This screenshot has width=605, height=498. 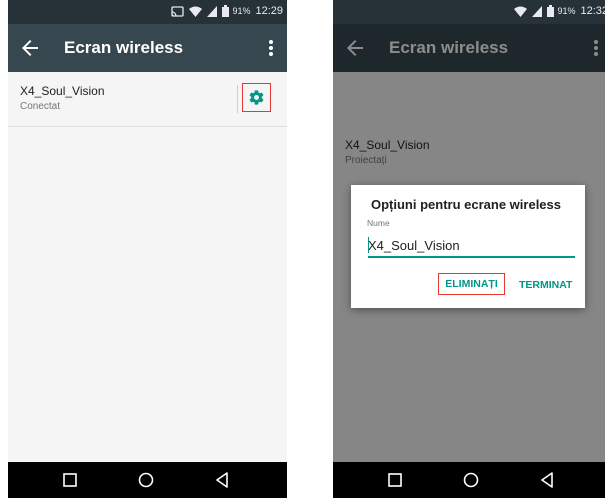 I want to click on dialog-title: Opțiuni pentru ecrane wireless, so click(x=466, y=204).